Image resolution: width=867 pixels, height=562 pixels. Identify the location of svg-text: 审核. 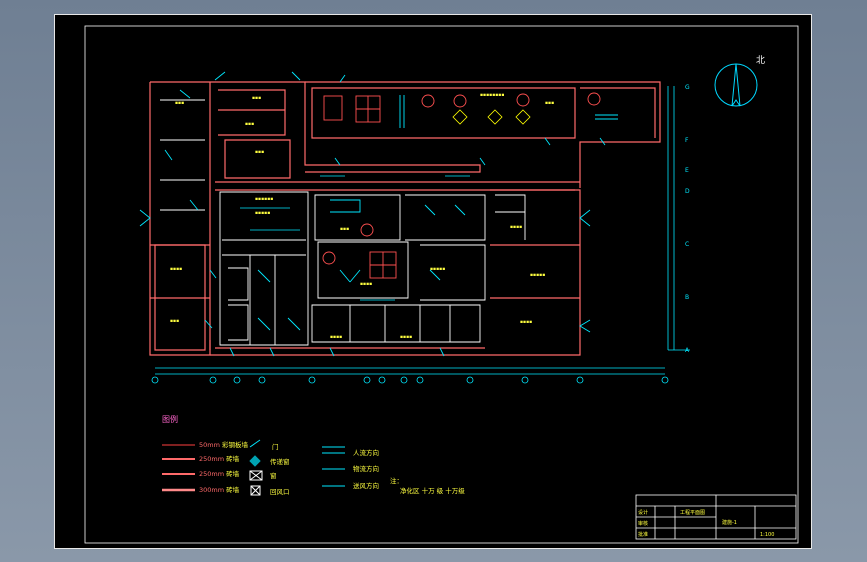
(643, 523).